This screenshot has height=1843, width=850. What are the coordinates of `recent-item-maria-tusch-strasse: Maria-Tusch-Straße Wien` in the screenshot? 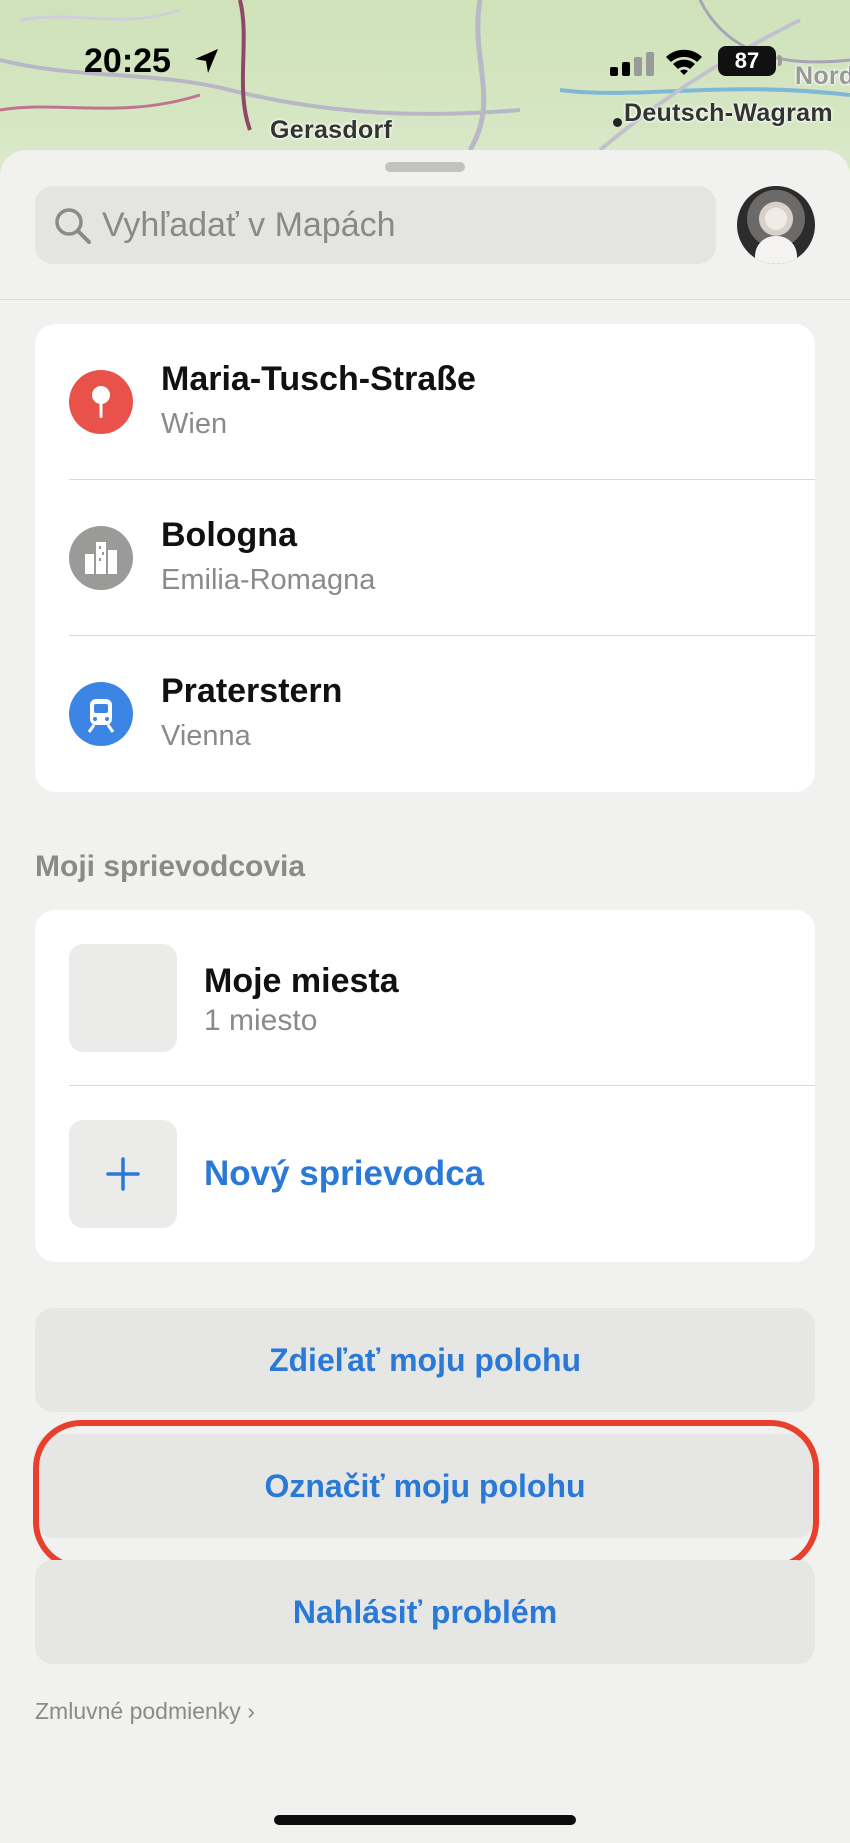 It's located at (425, 402).